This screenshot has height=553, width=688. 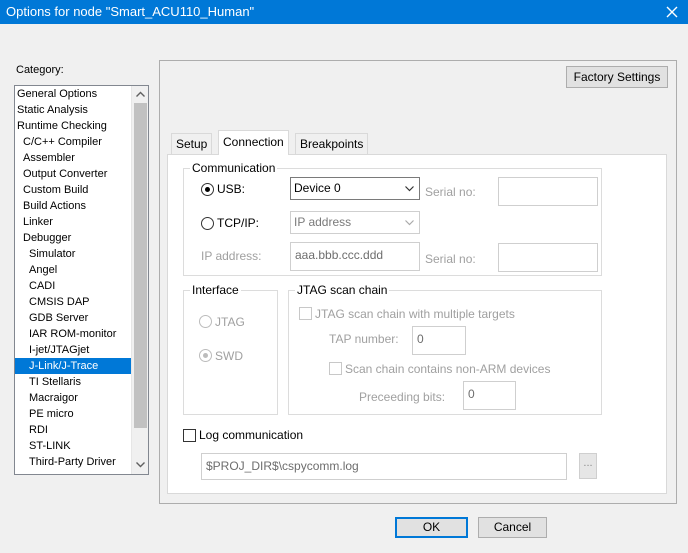 I want to click on tap-number-label: TAP number:, so click(x=364, y=339).